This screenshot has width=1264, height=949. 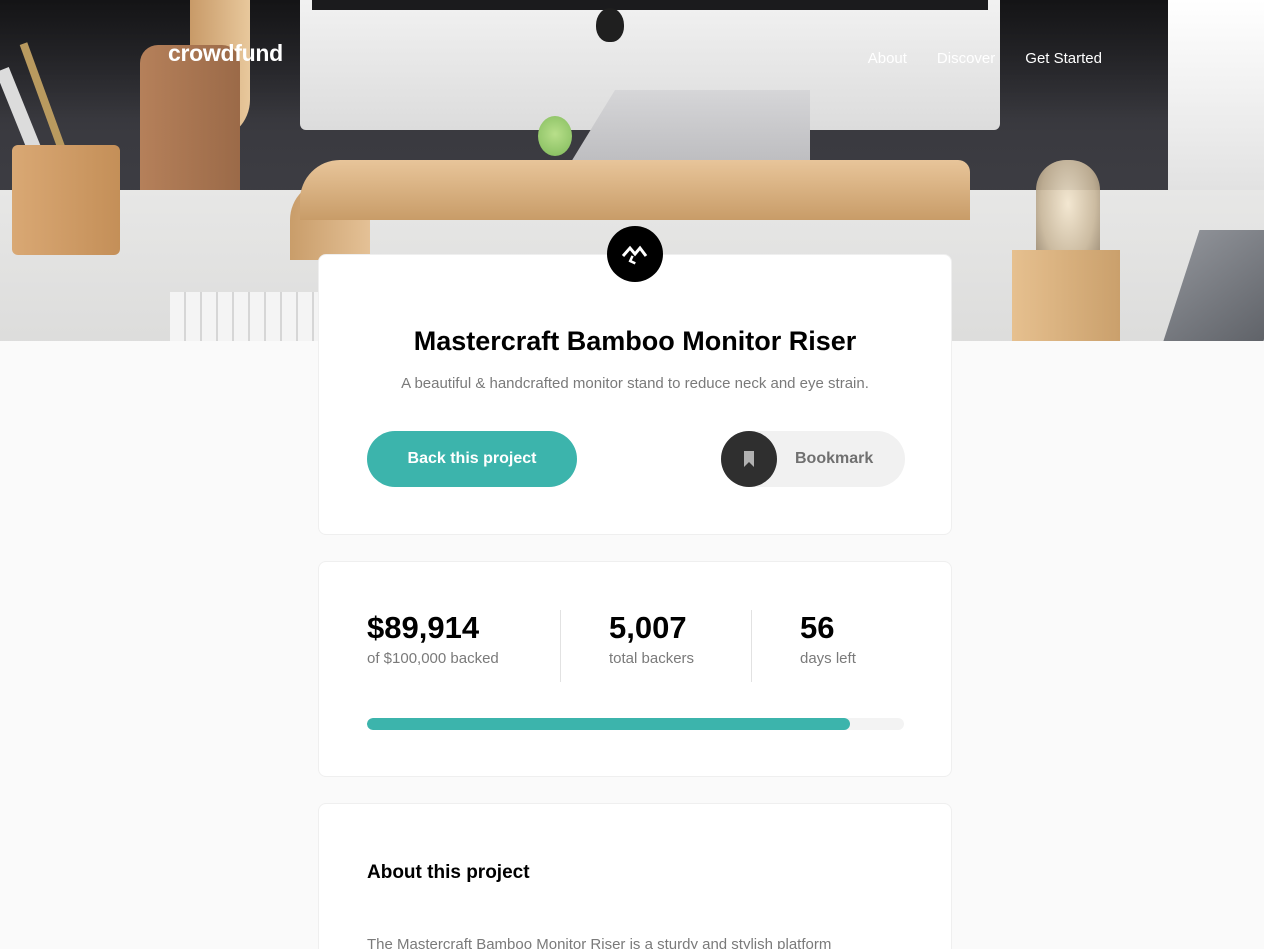 I want to click on nav-link-about: About, so click(x=887, y=58).